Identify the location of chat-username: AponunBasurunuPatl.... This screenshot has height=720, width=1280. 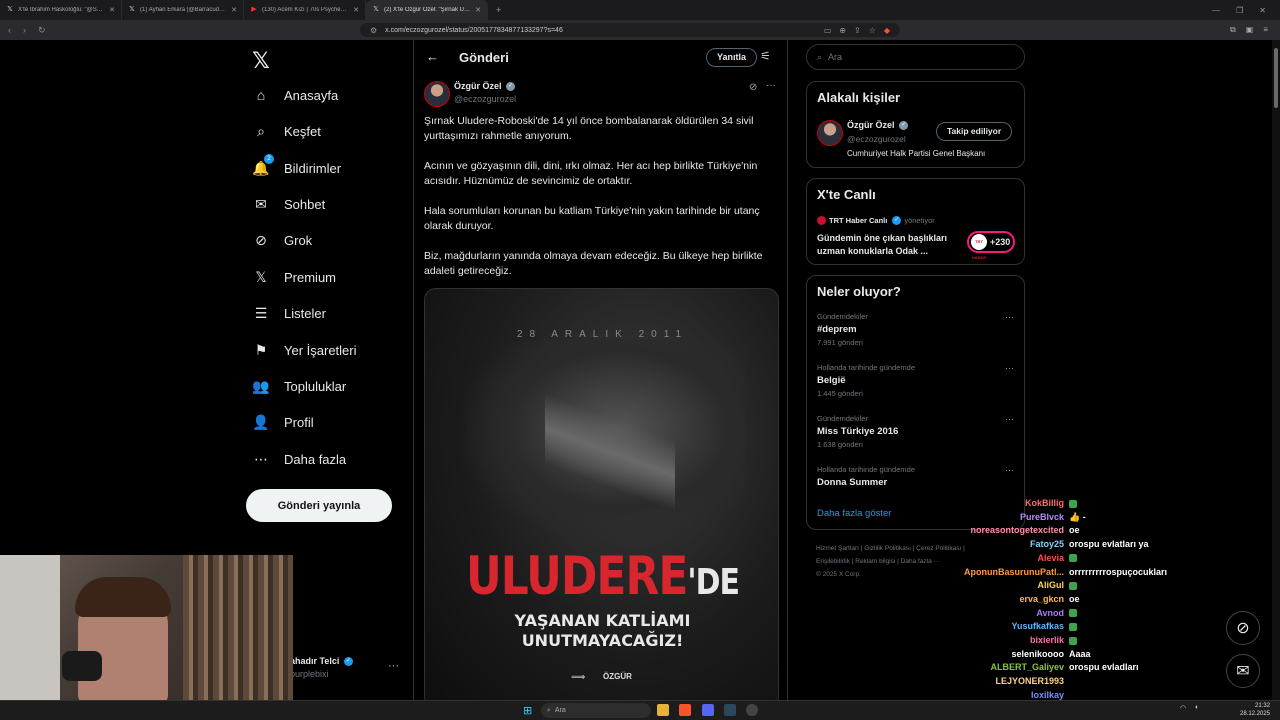
(1014, 572).